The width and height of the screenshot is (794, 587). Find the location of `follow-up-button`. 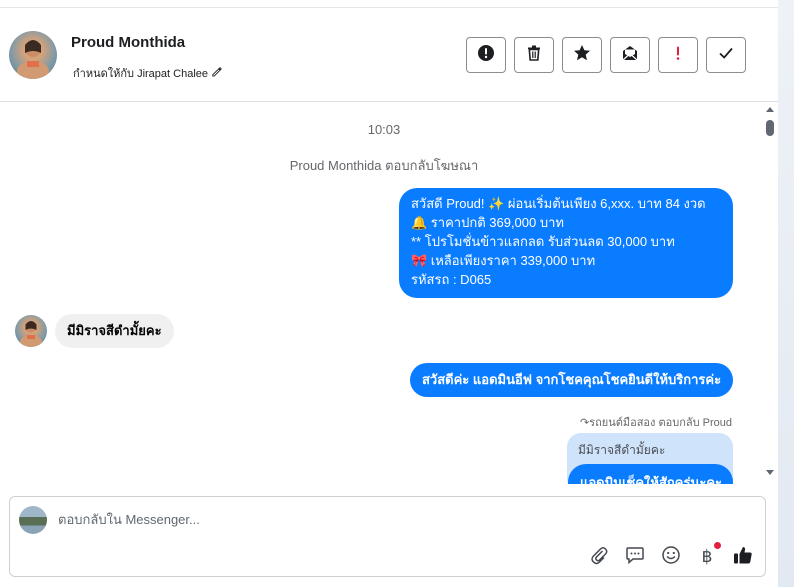

follow-up-button is located at coordinates (678, 55).